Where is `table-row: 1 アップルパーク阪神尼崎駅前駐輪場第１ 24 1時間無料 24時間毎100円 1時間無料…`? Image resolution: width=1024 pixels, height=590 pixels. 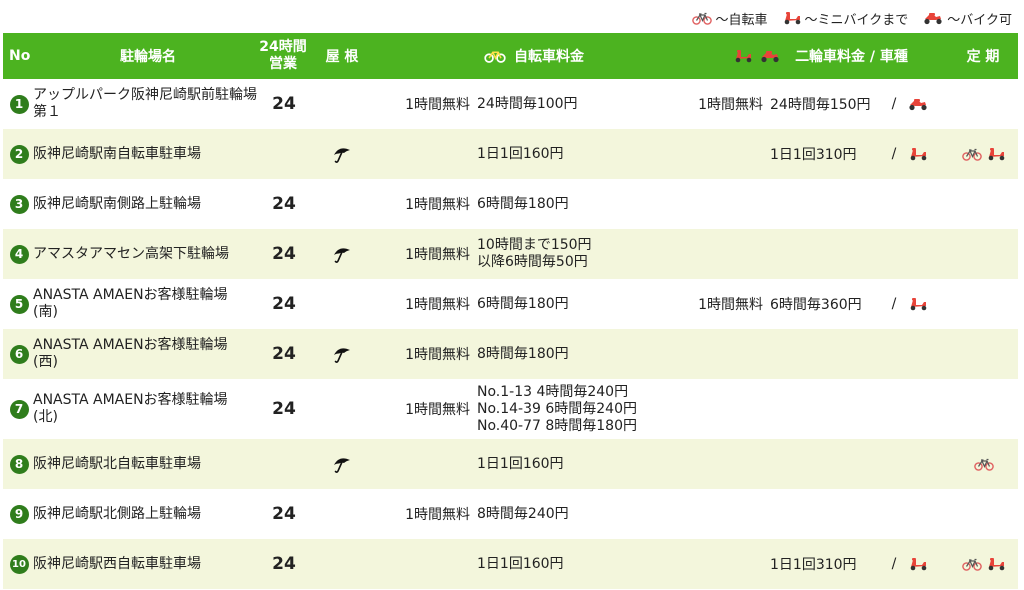 table-row: 1 アップルパーク阪神尼崎駅前駐輪場第１ 24 1時間無料 24時間毎100円 1時間無料… is located at coordinates (510, 104).